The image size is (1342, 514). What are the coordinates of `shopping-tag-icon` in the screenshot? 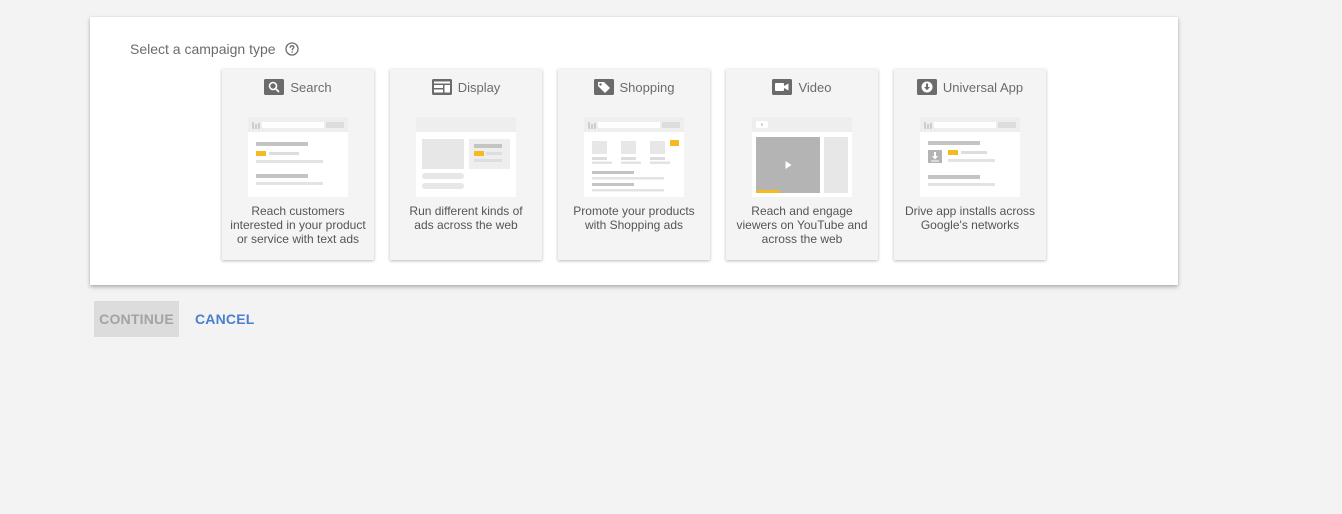 It's located at (603, 87).